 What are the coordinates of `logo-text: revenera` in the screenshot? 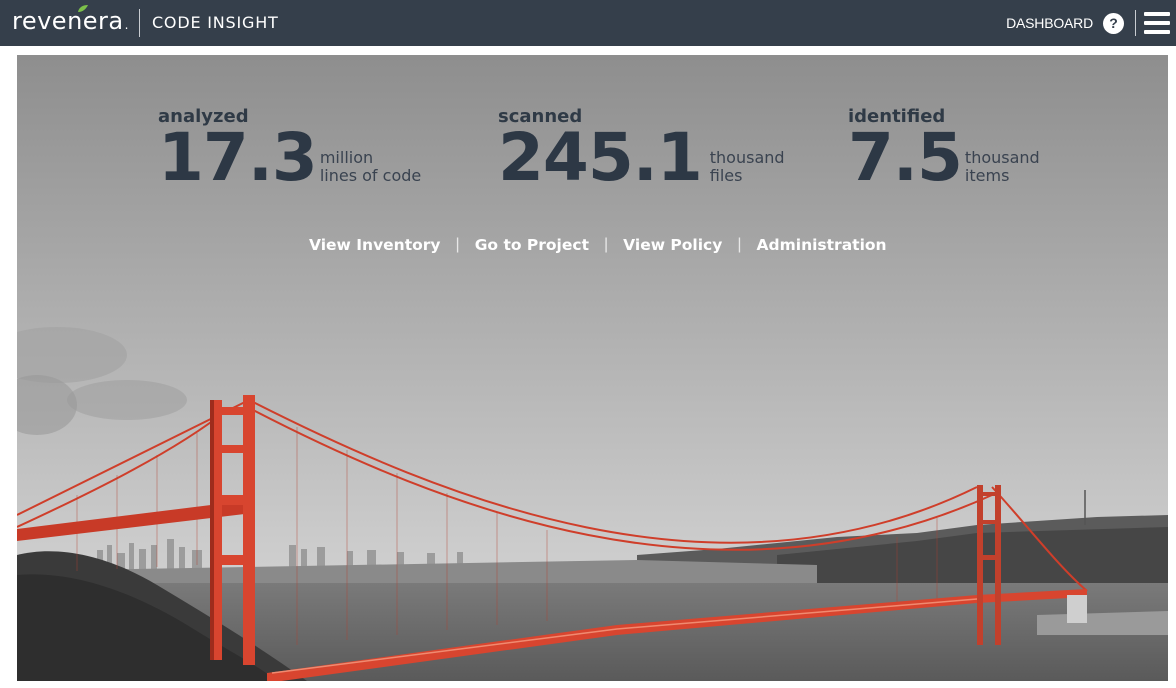 It's located at (68, 21).